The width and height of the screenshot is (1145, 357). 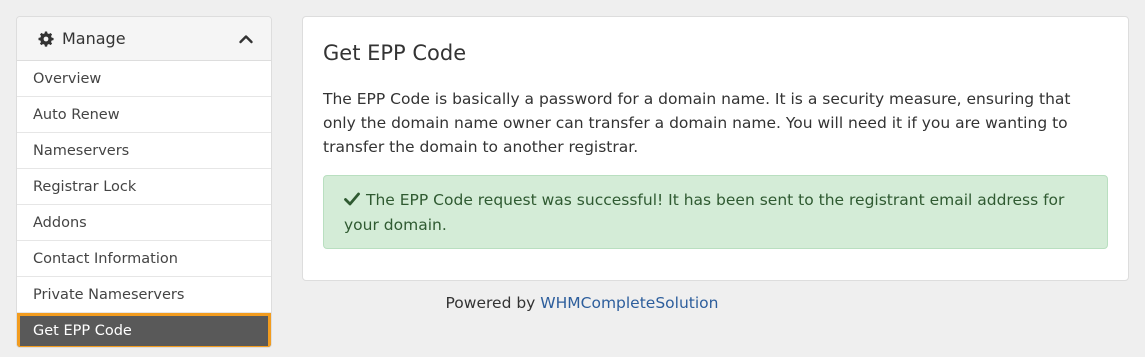 What do you see at coordinates (144, 151) in the screenshot?
I see `menu-item-nameservers: Nameservers` at bounding box center [144, 151].